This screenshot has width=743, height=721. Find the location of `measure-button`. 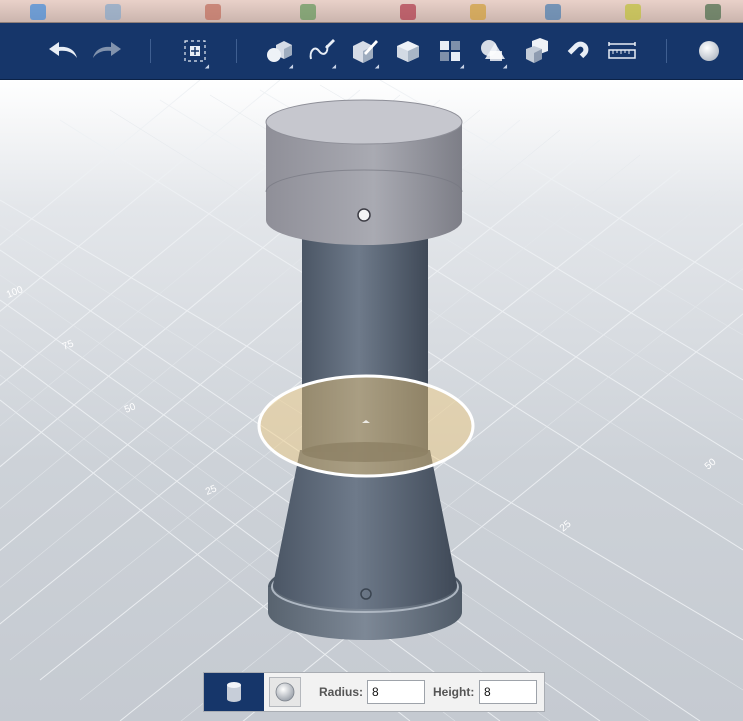

measure-button is located at coordinates (622, 51).